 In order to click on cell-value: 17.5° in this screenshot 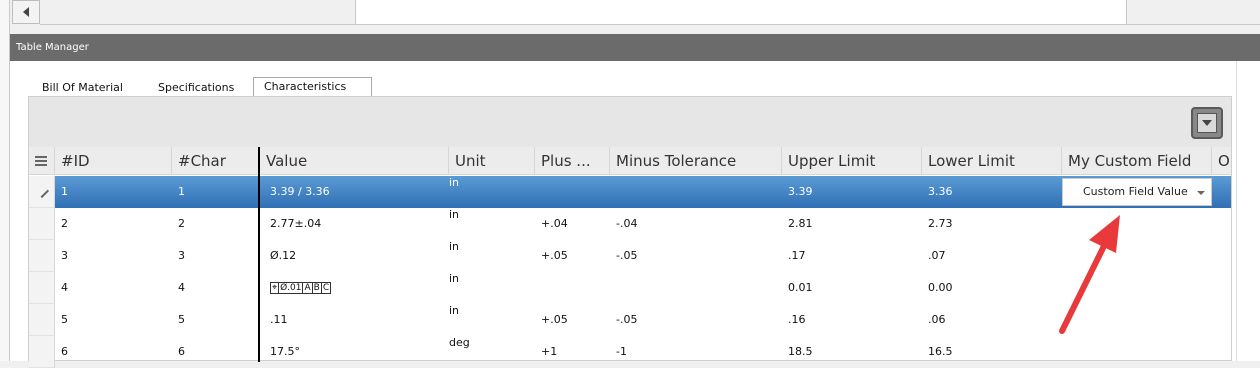, I will do `click(282, 352)`.